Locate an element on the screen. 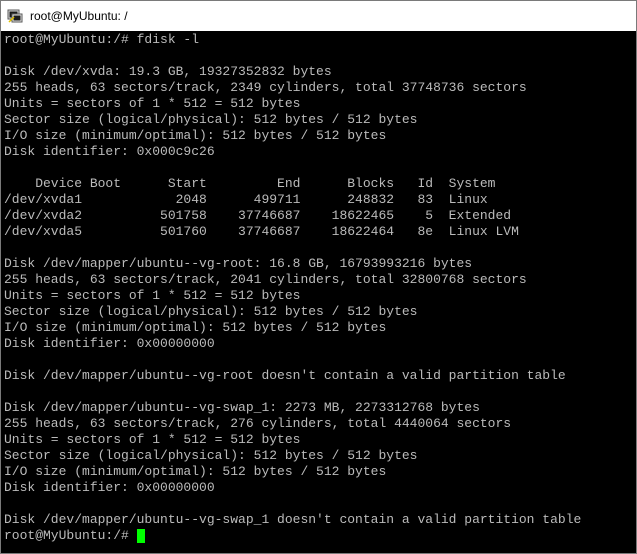  text-cursor is located at coordinates (140, 536).